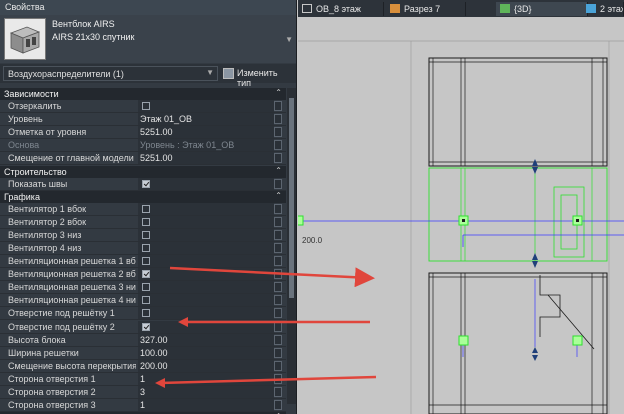  Describe the element at coordinates (154, 366) in the screenshot. I see `property-value: 200.00` at that location.